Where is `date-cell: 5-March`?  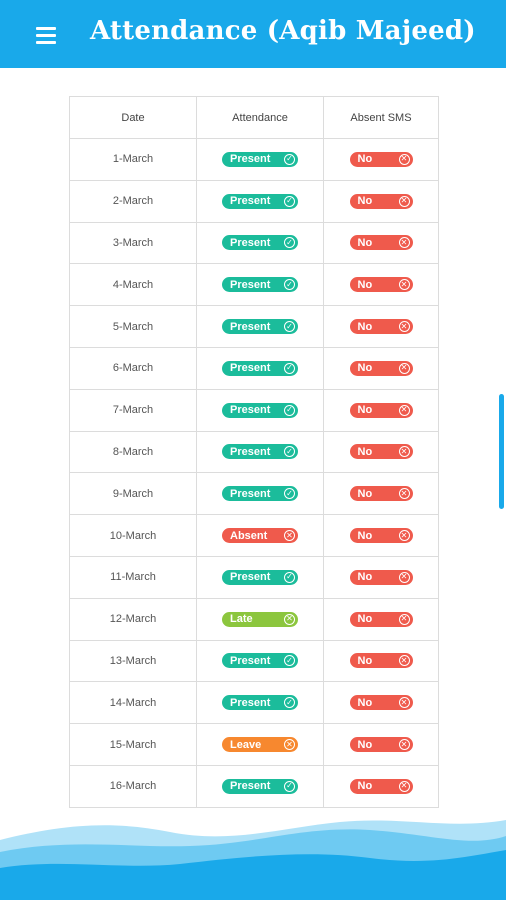 date-cell: 5-March is located at coordinates (133, 326).